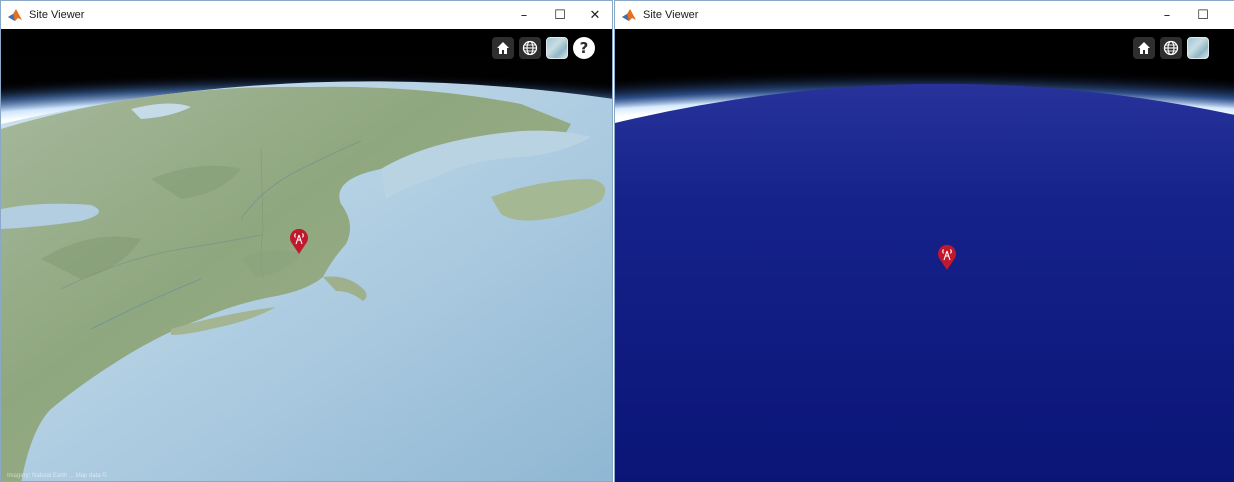 This screenshot has height=482, width=1234. Describe the element at coordinates (57, 476) in the screenshot. I see `map-attribution: Imagery: Natural Earth ... Map data ©` at that location.